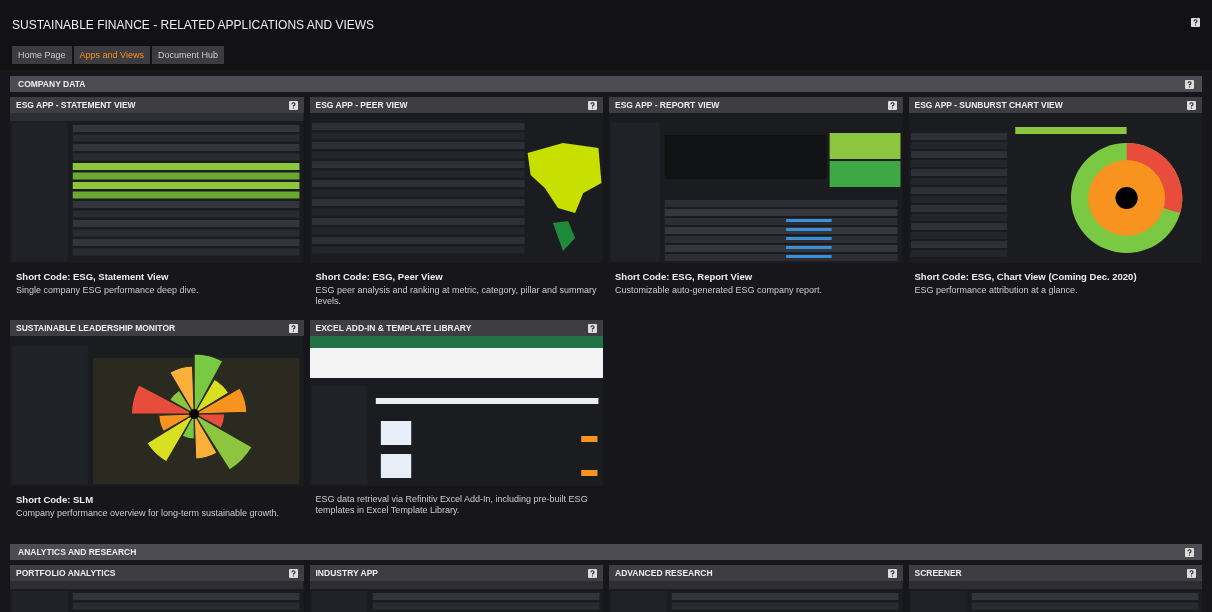 The height and width of the screenshot is (612, 1212). I want to click on card-title: ESG APP - REPORT VIEW, so click(667, 105).